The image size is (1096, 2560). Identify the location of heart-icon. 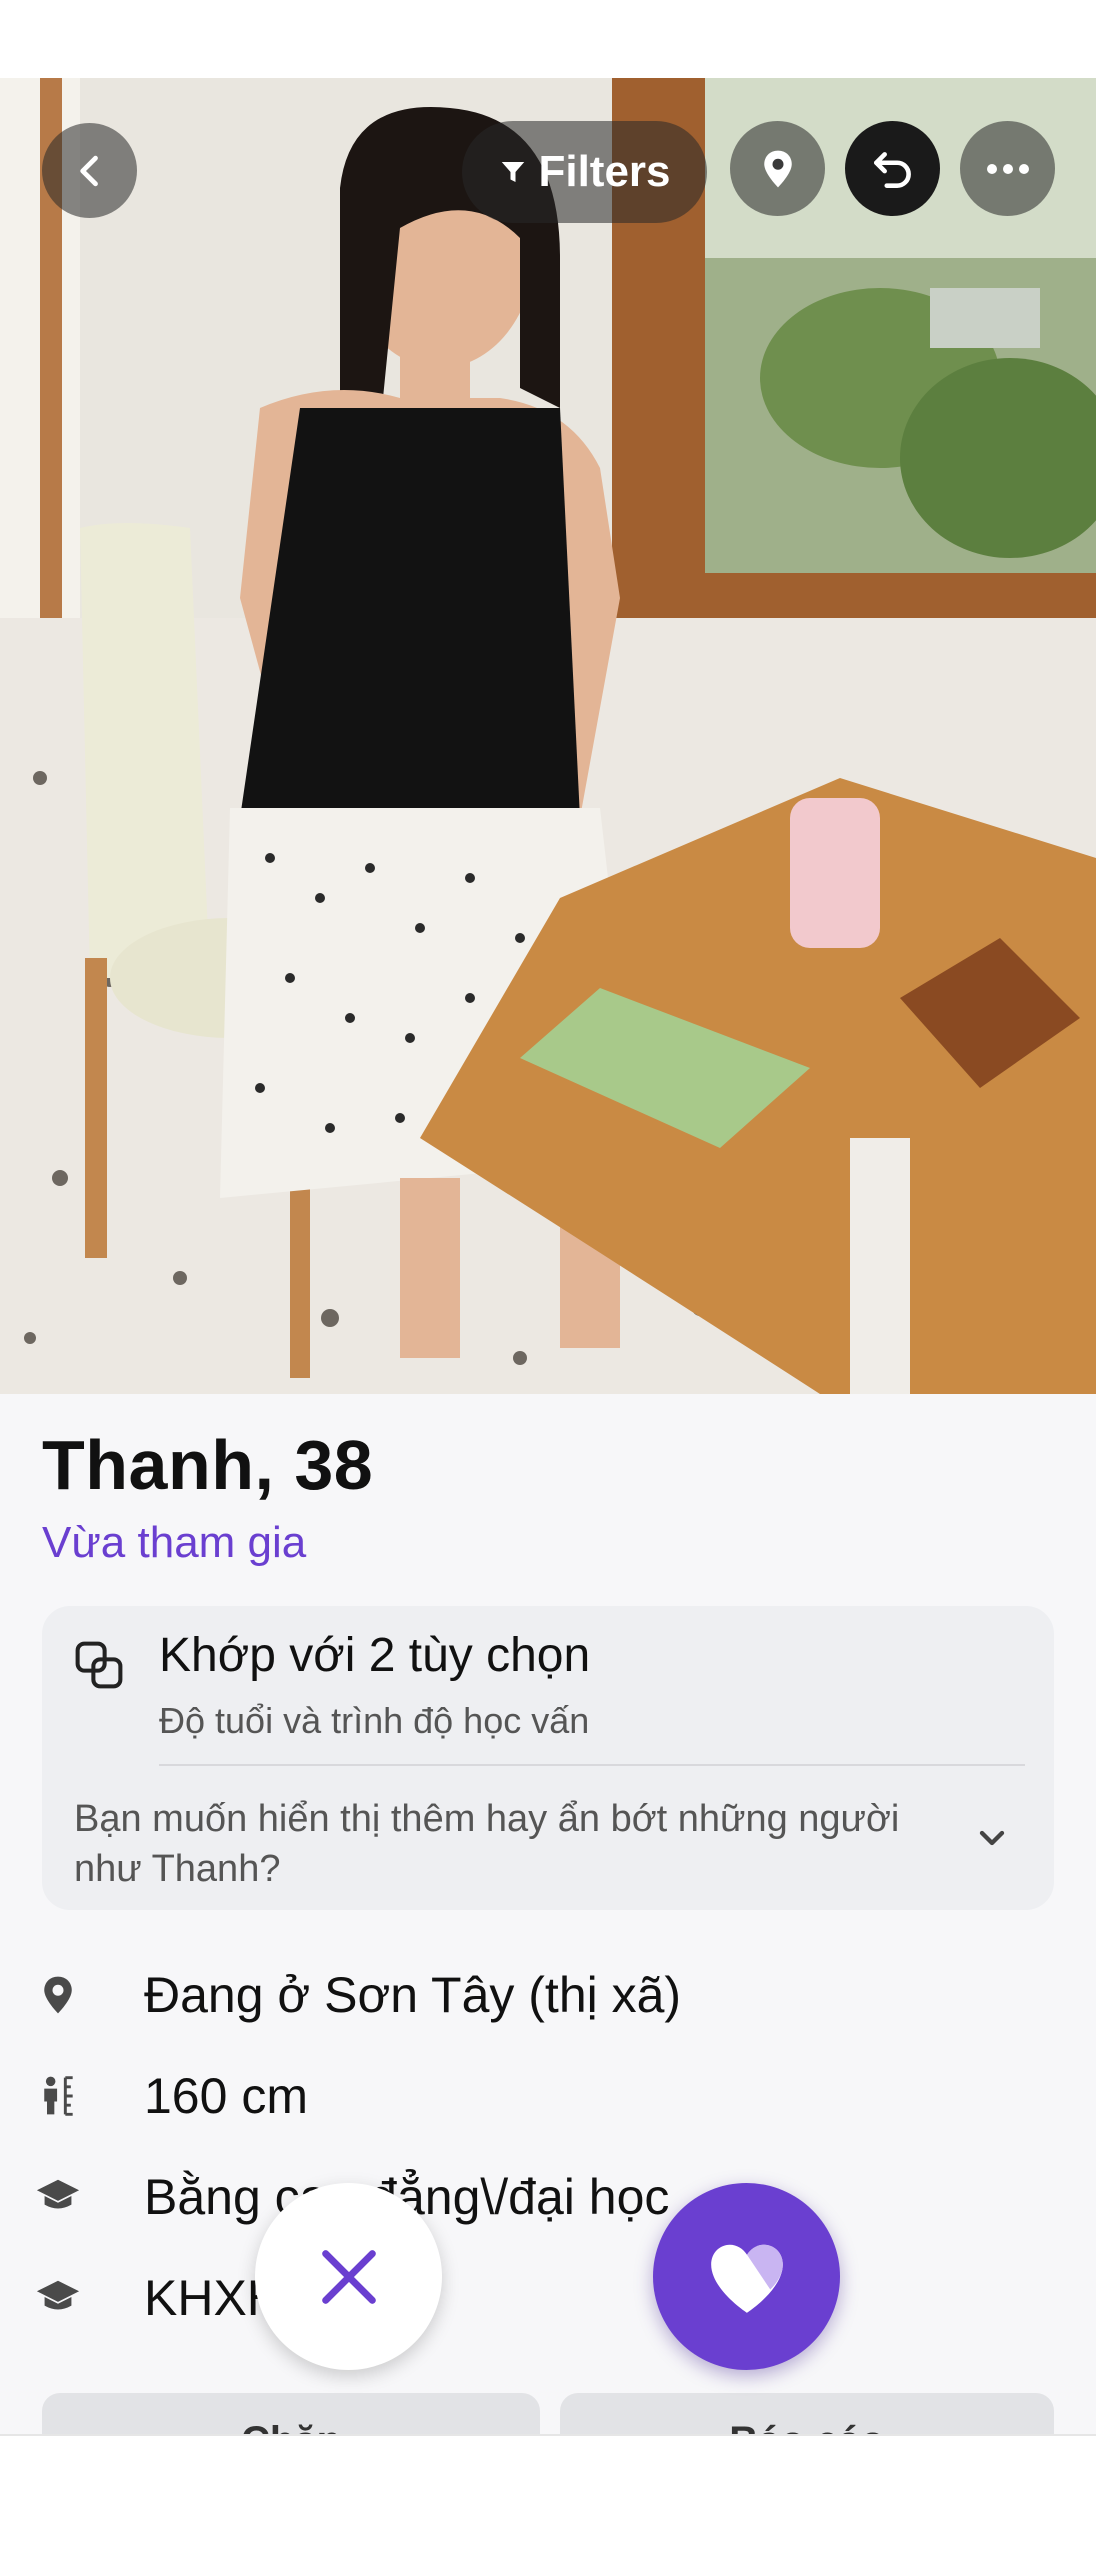
(746, 2278).